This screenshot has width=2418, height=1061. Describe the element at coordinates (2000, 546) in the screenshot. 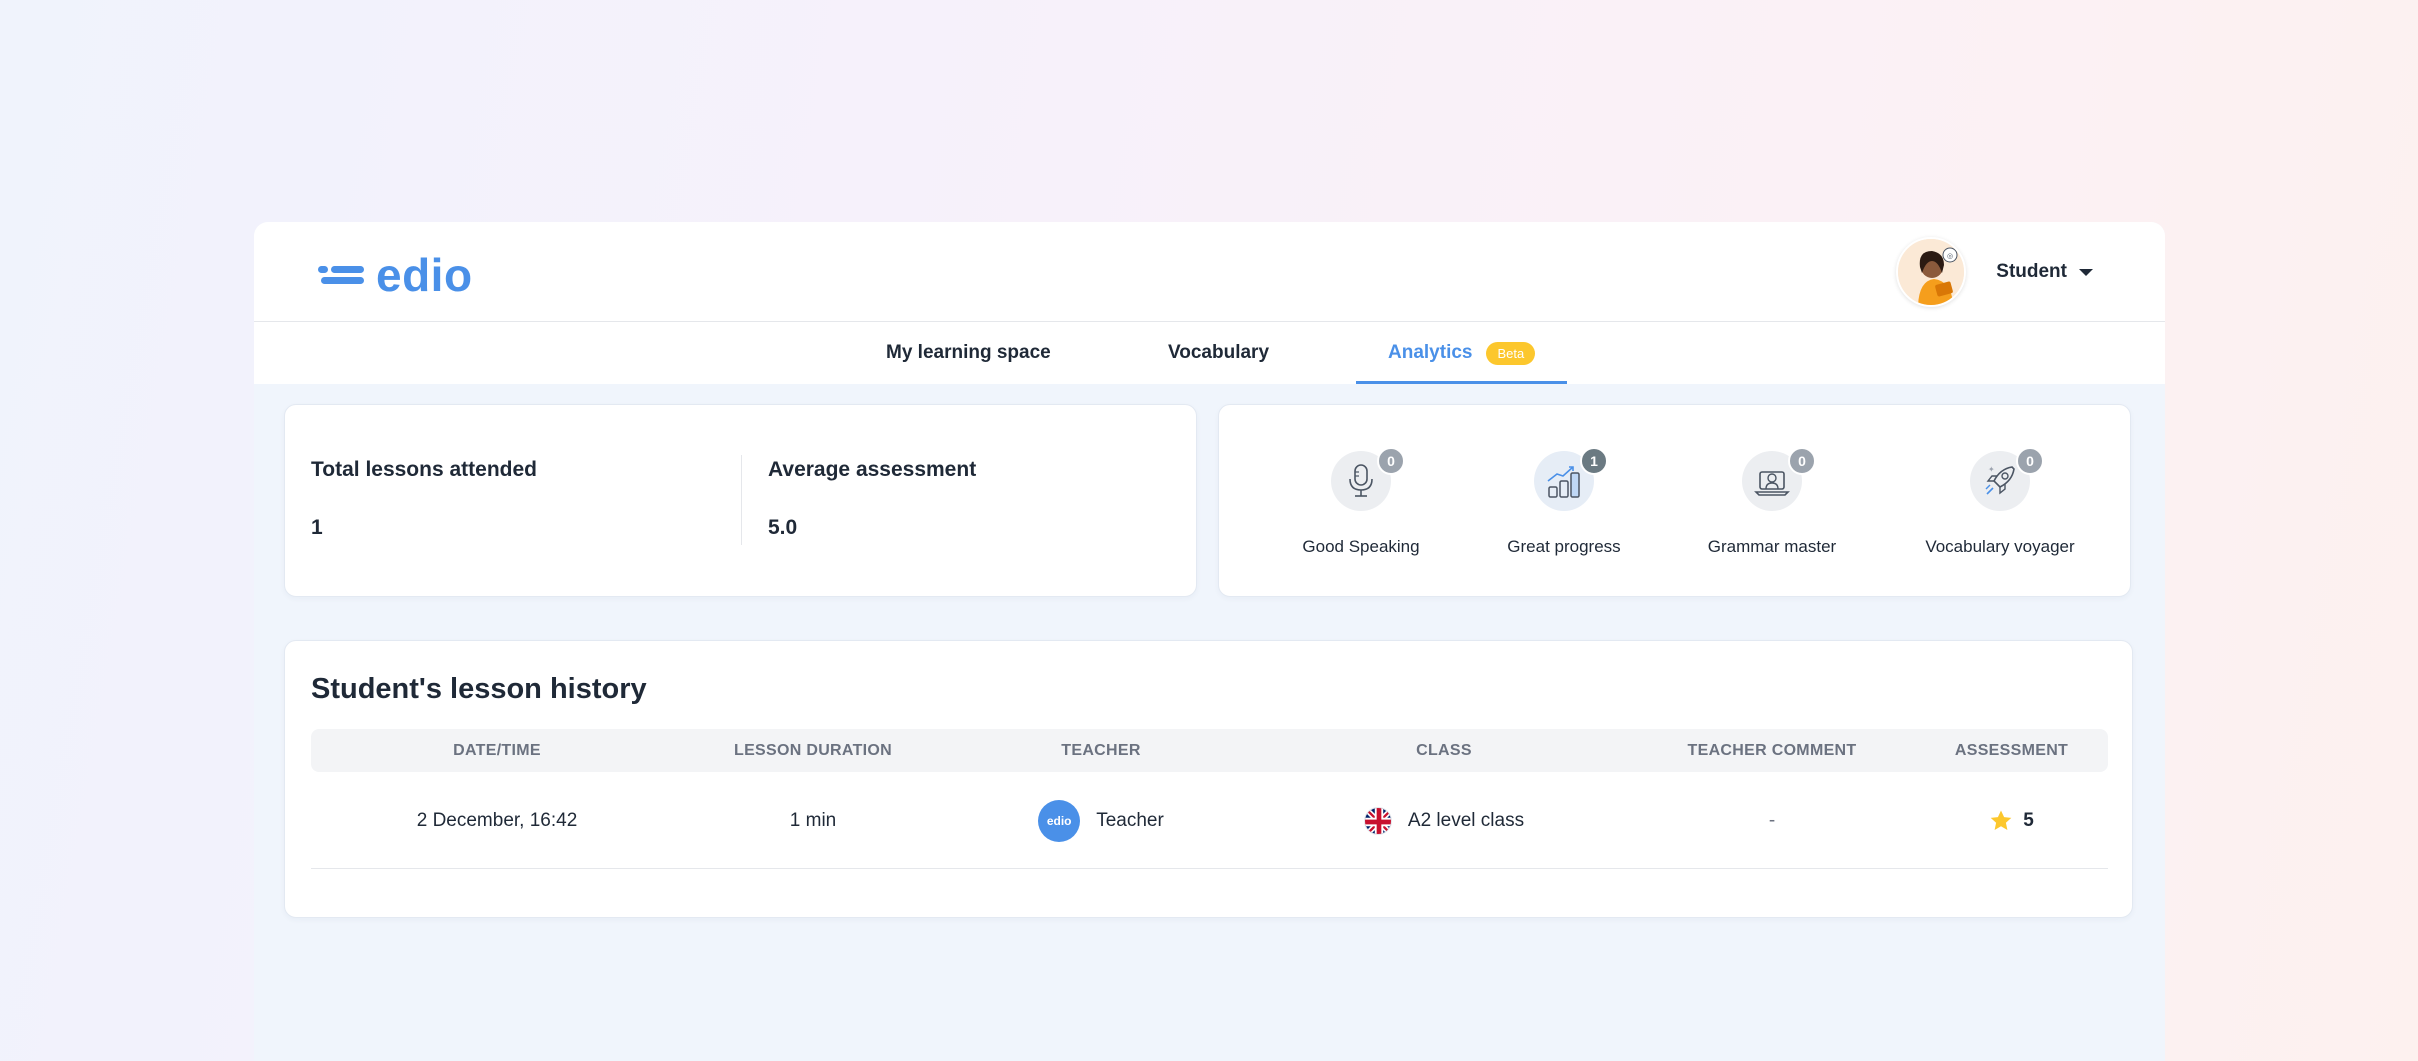

I see `badge-label: Vocabulary voyager` at that location.